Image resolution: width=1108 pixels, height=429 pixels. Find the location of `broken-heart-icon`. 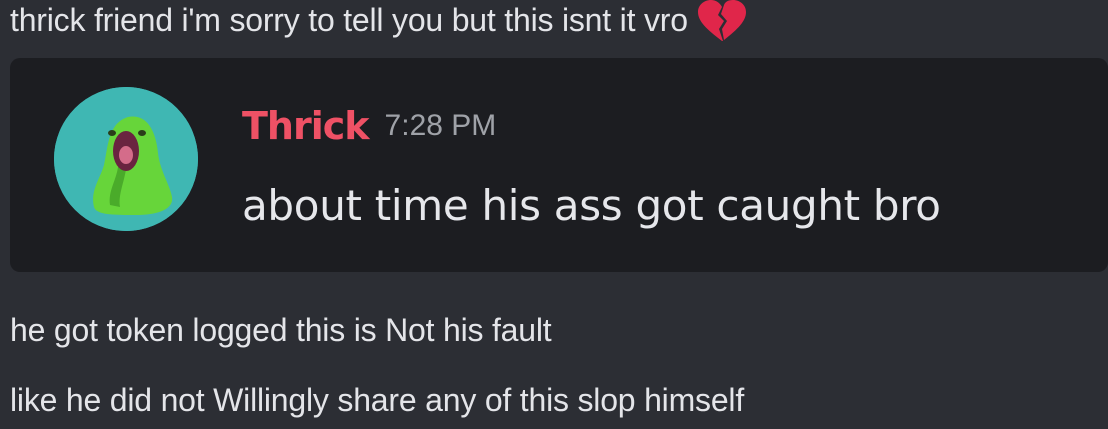

broken-heart-icon is located at coordinates (722, 21).